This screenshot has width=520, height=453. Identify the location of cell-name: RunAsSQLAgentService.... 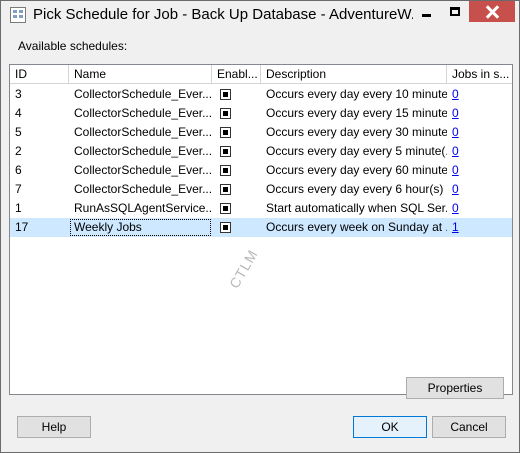
(143, 208).